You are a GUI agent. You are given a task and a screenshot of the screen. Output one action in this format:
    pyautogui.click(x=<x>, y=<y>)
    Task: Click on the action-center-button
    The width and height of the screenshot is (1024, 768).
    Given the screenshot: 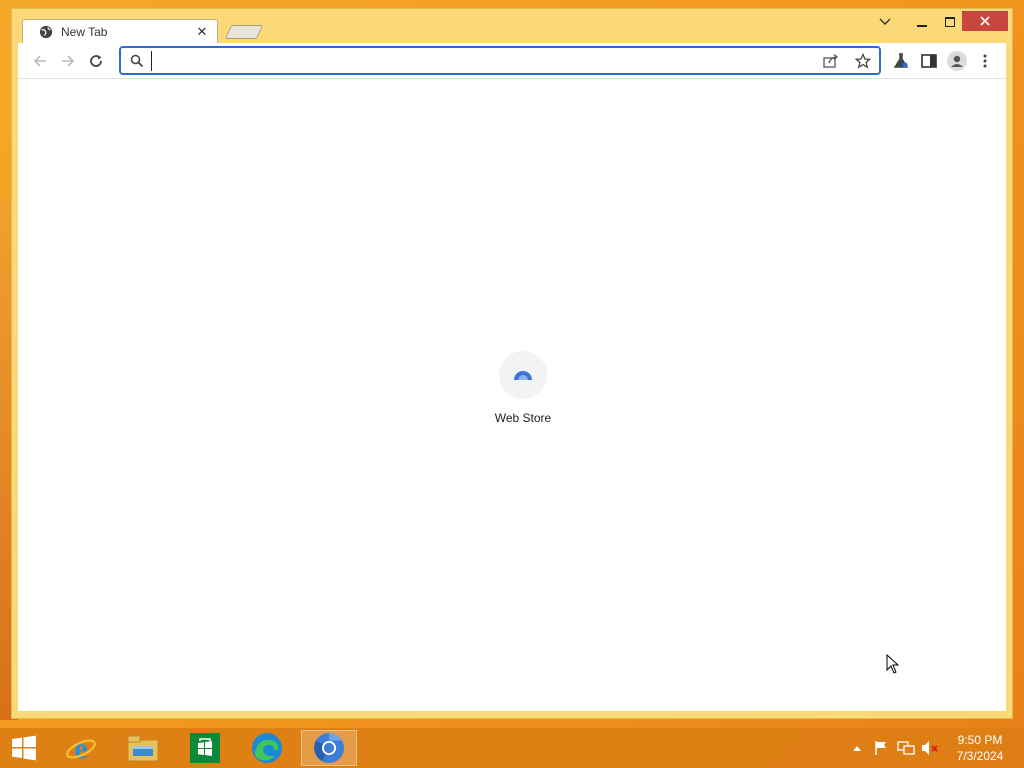 What is the action you would take?
    pyautogui.click(x=881, y=748)
    